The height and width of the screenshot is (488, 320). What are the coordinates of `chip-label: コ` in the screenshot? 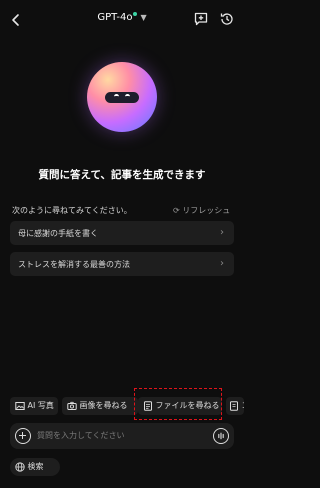 It's located at (243, 405).